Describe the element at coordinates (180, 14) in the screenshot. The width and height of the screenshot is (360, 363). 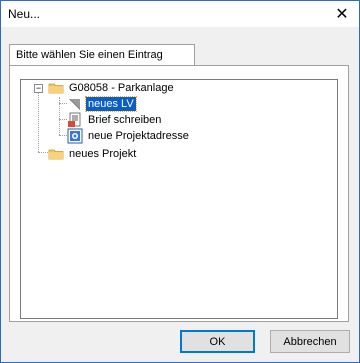
I see `title-bar: Neu... ✕` at that location.